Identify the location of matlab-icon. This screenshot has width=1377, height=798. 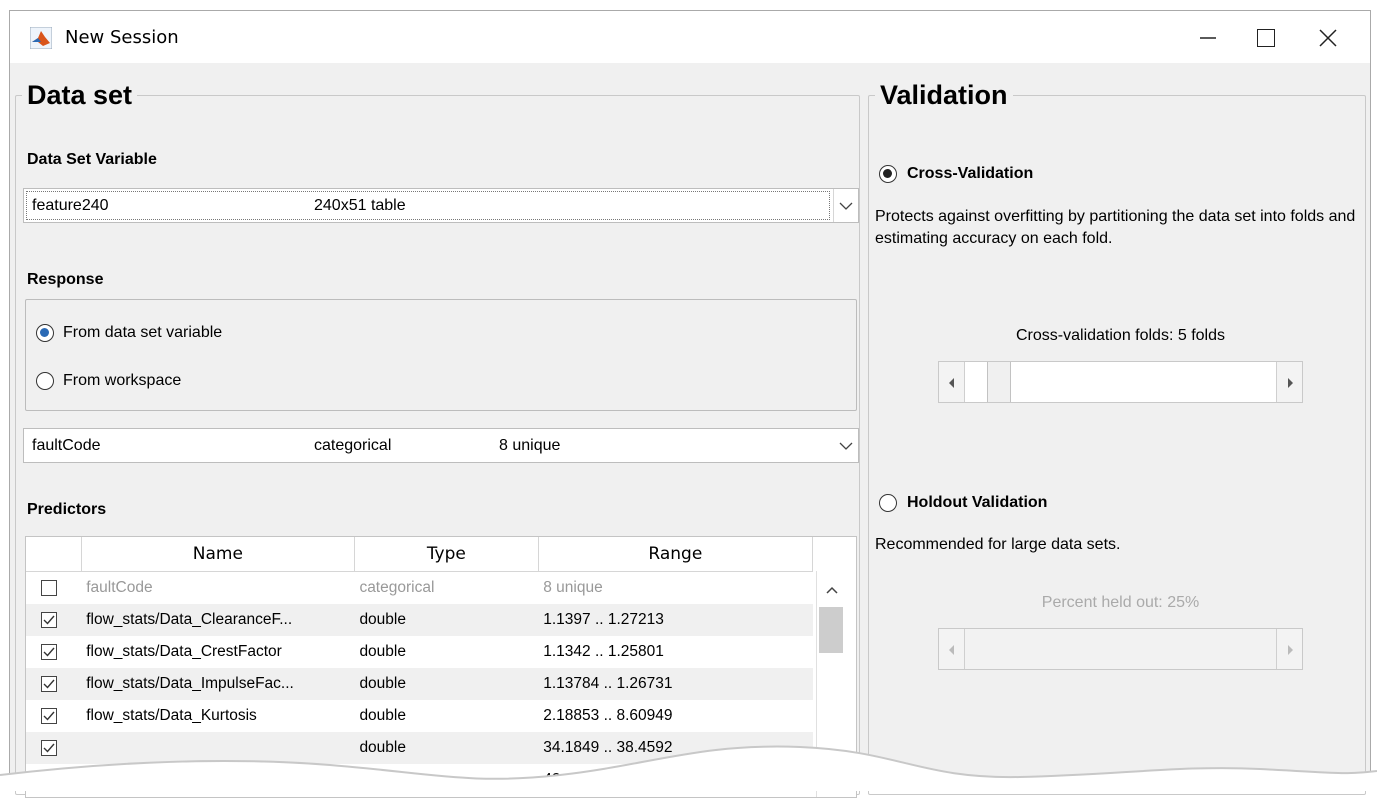
(41, 38).